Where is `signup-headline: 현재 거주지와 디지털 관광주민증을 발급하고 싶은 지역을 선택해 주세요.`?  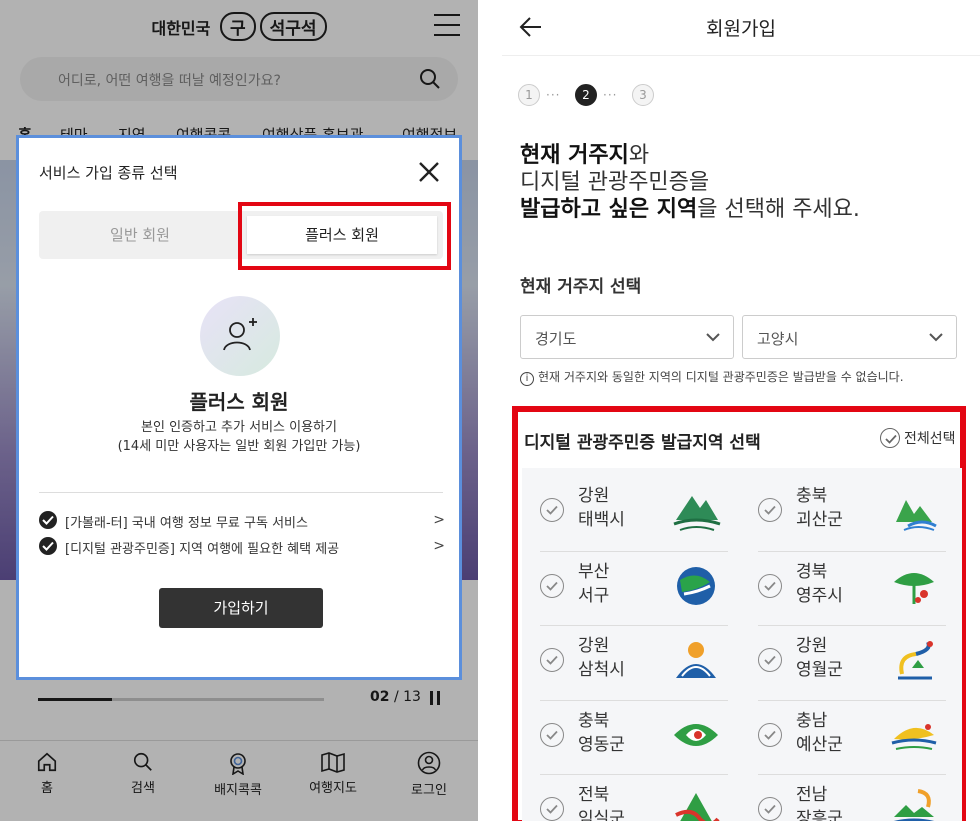
signup-headline: 현재 거주지와 디지털 관광주민증을 발급하고 싶은 지역을 선택해 주세요. is located at coordinates (690, 182).